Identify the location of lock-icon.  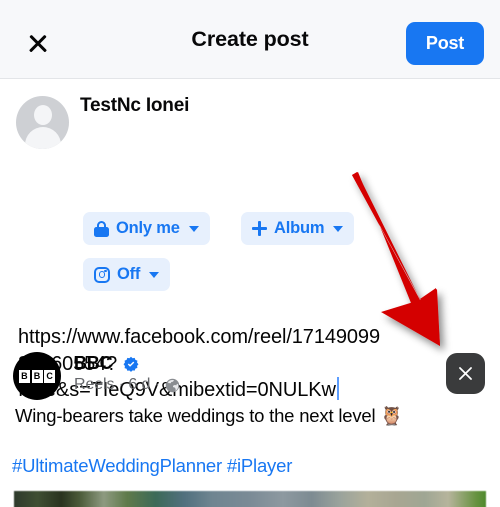
(101, 228).